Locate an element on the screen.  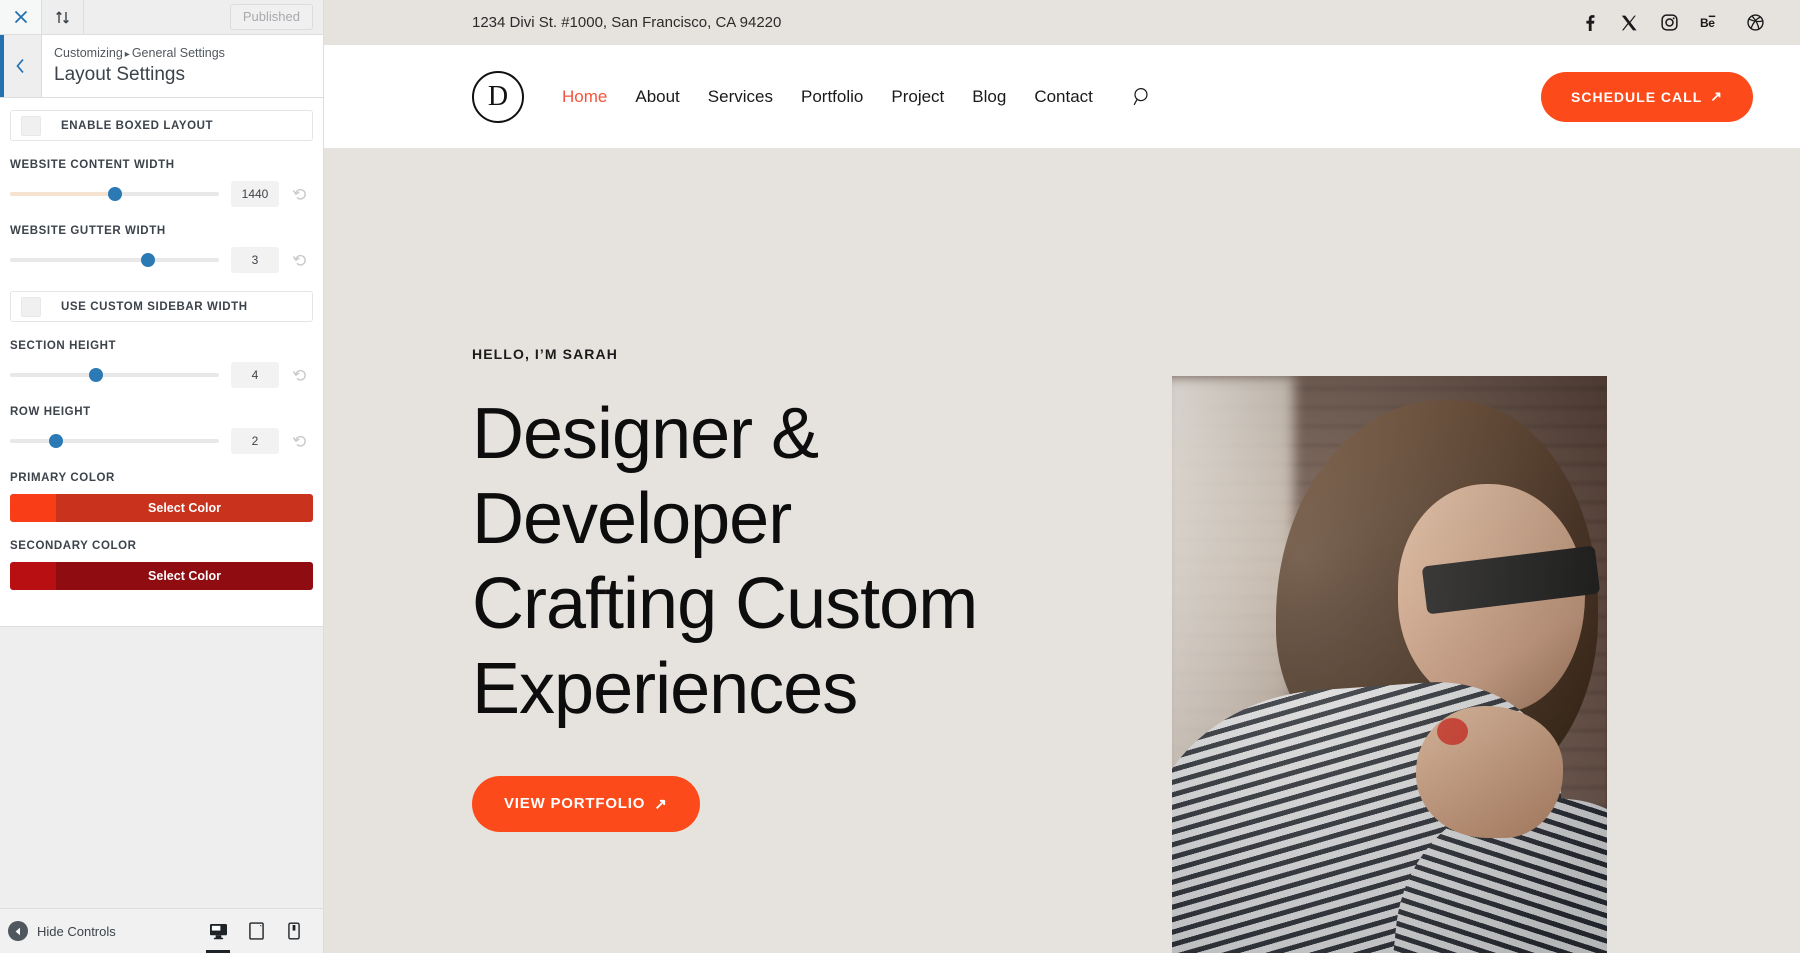
page-title: Layout Settings is located at coordinates (119, 75).